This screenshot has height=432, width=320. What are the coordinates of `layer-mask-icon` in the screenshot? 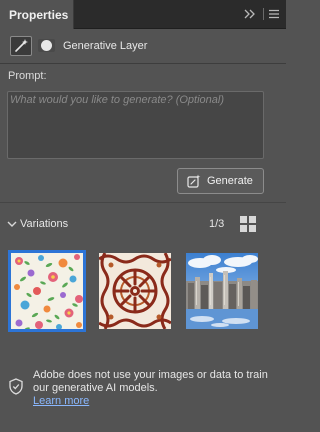 It's located at (46, 45).